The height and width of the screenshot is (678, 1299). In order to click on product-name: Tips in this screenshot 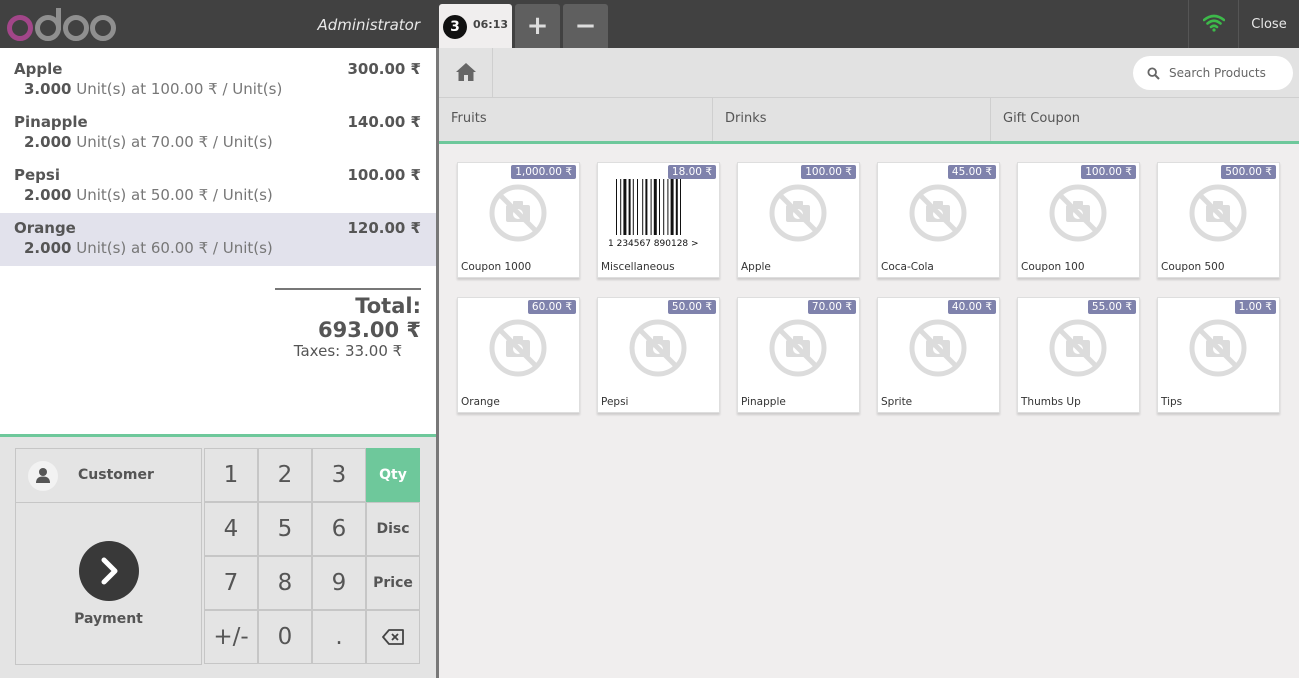, I will do `click(1172, 402)`.